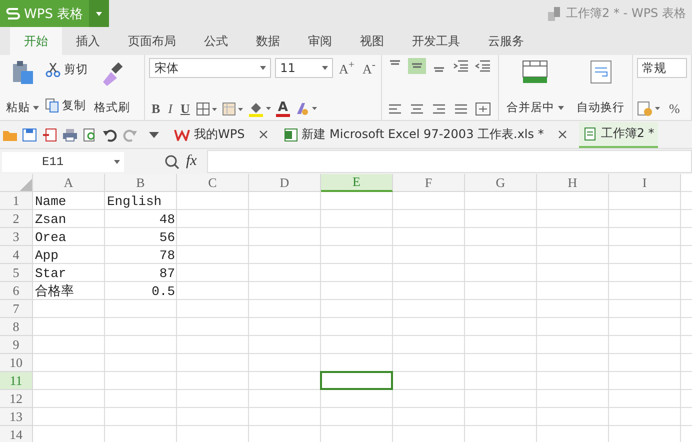  I want to click on table-cell-text: 0.5, so click(163, 291).